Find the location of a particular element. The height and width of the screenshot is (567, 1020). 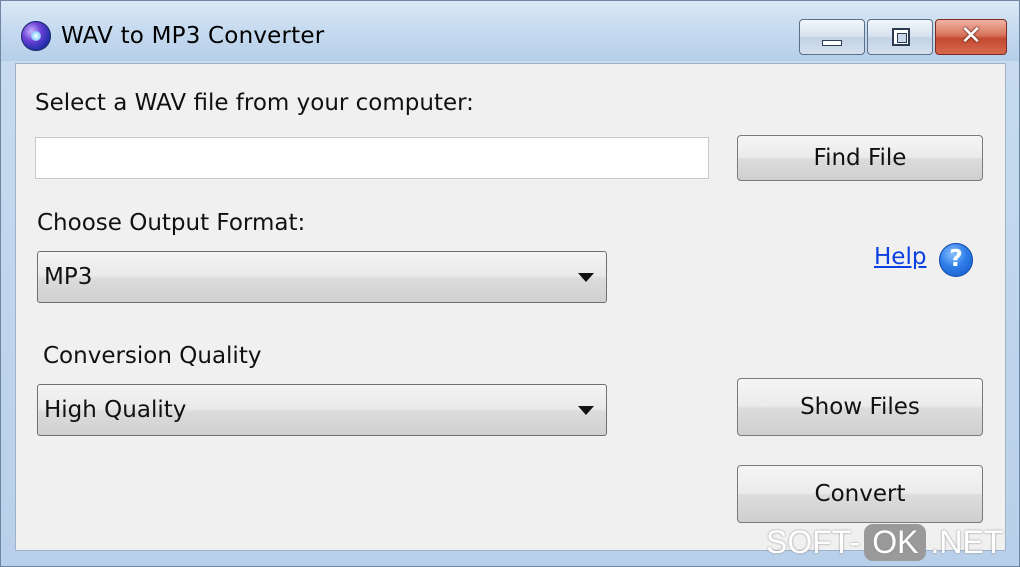

watermark-part-3: .NET is located at coordinates (967, 541).